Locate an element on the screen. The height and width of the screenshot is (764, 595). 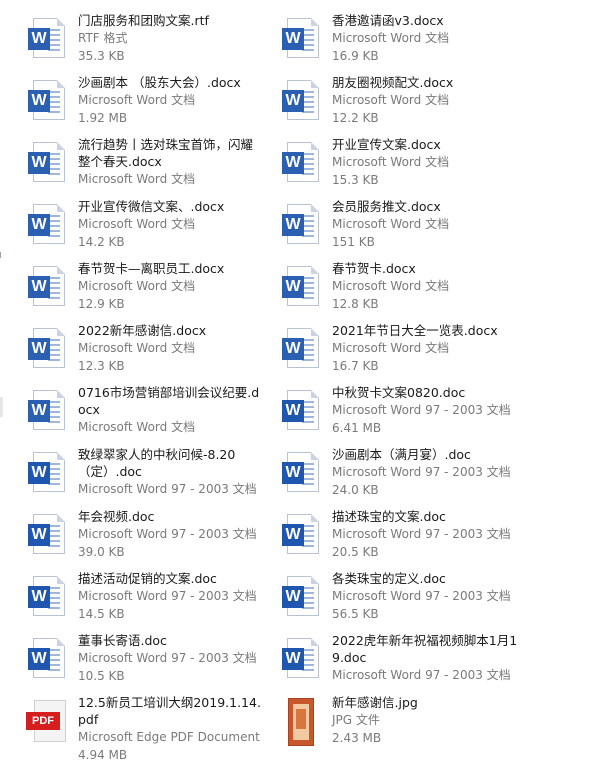
file-name: 新年感谢信.jpg is located at coordinates (375, 702).